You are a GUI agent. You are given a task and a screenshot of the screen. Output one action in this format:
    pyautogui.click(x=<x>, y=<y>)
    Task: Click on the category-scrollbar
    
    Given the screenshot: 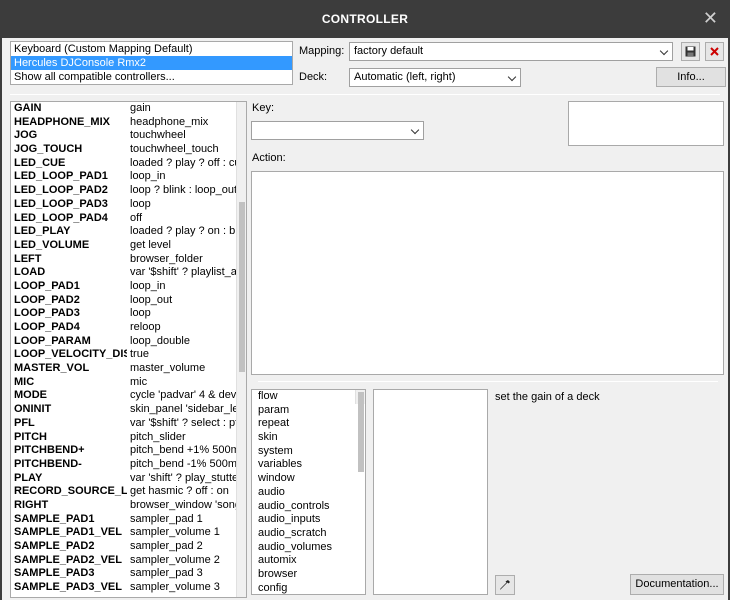 What is the action you would take?
    pyautogui.click(x=360, y=431)
    